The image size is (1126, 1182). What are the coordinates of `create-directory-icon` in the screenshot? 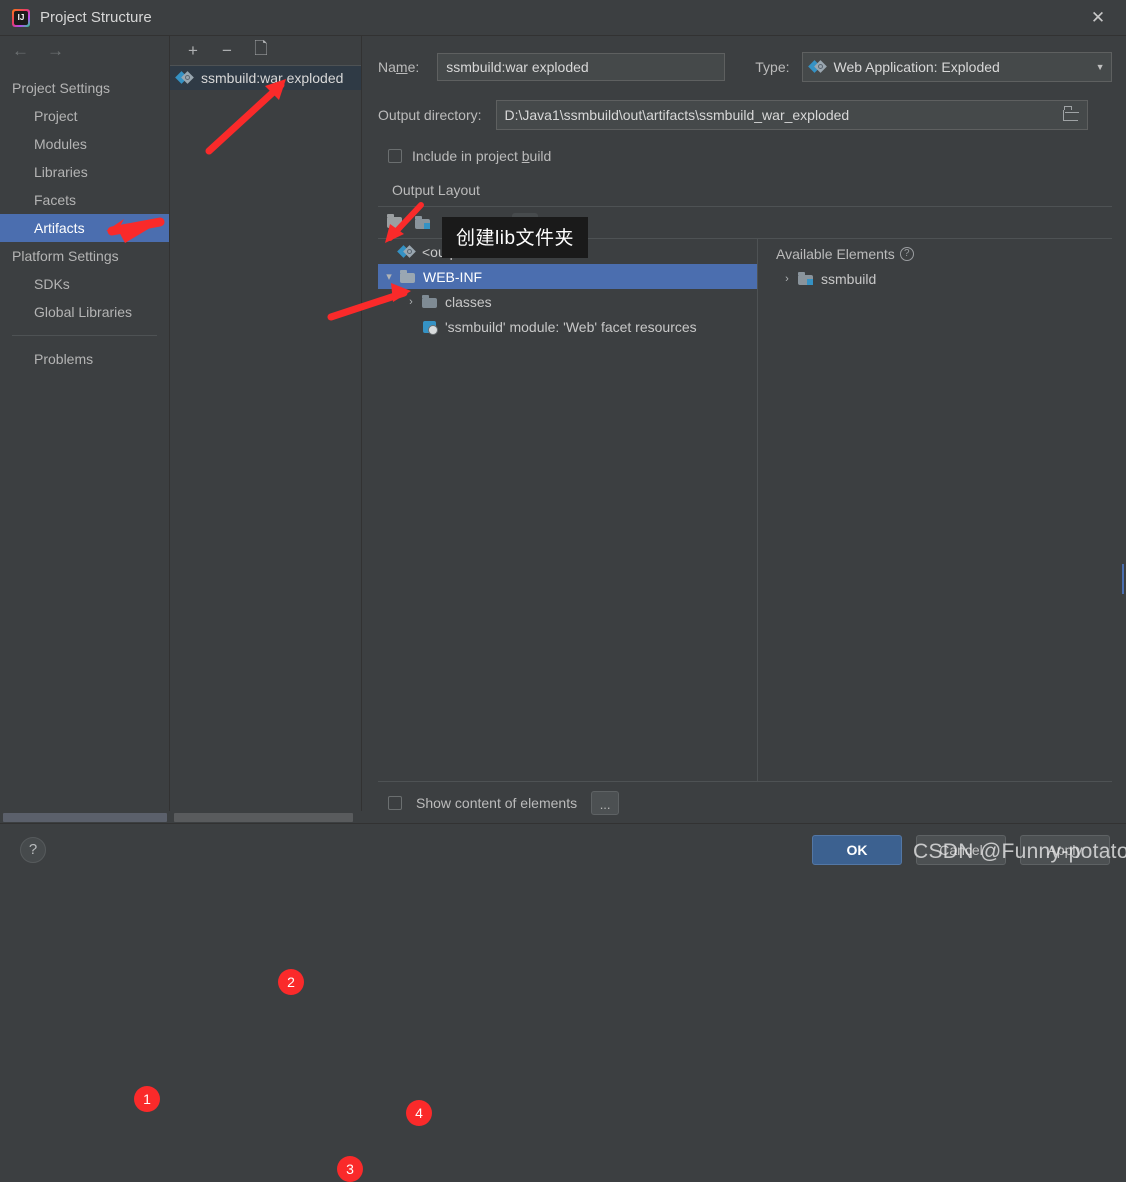 It's located at (394, 223).